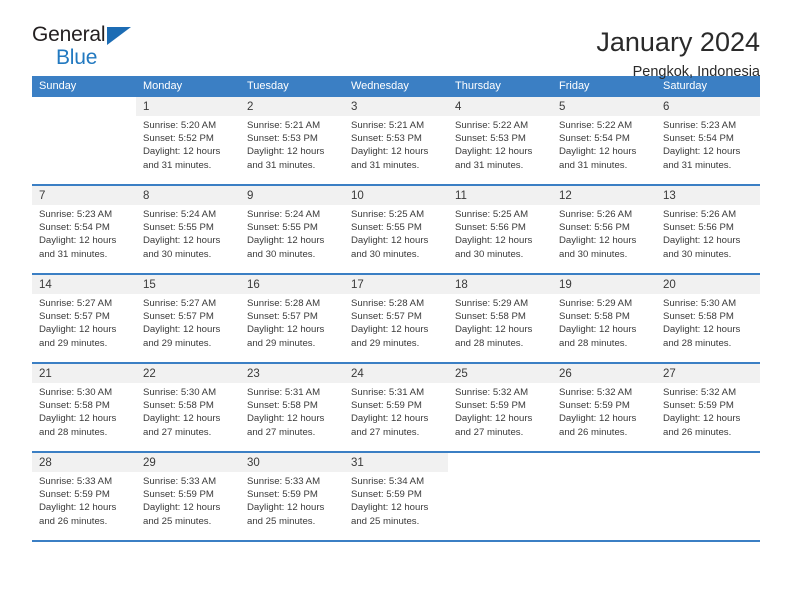 This screenshot has width=792, height=612. Describe the element at coordinates (77, 57) in the screenshot. I see `brand-name-blue: Blue` at that location.